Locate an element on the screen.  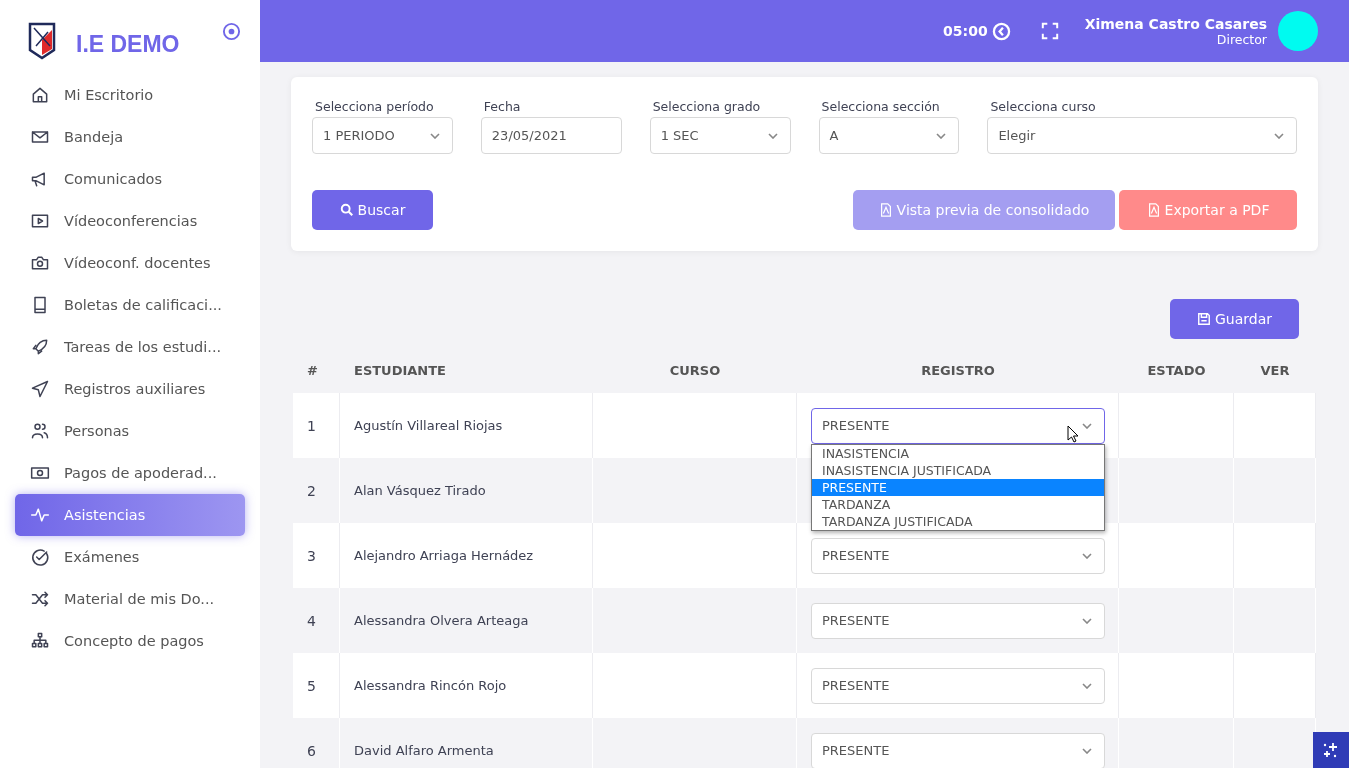
camera-icon is located at coordinates (40, 263).